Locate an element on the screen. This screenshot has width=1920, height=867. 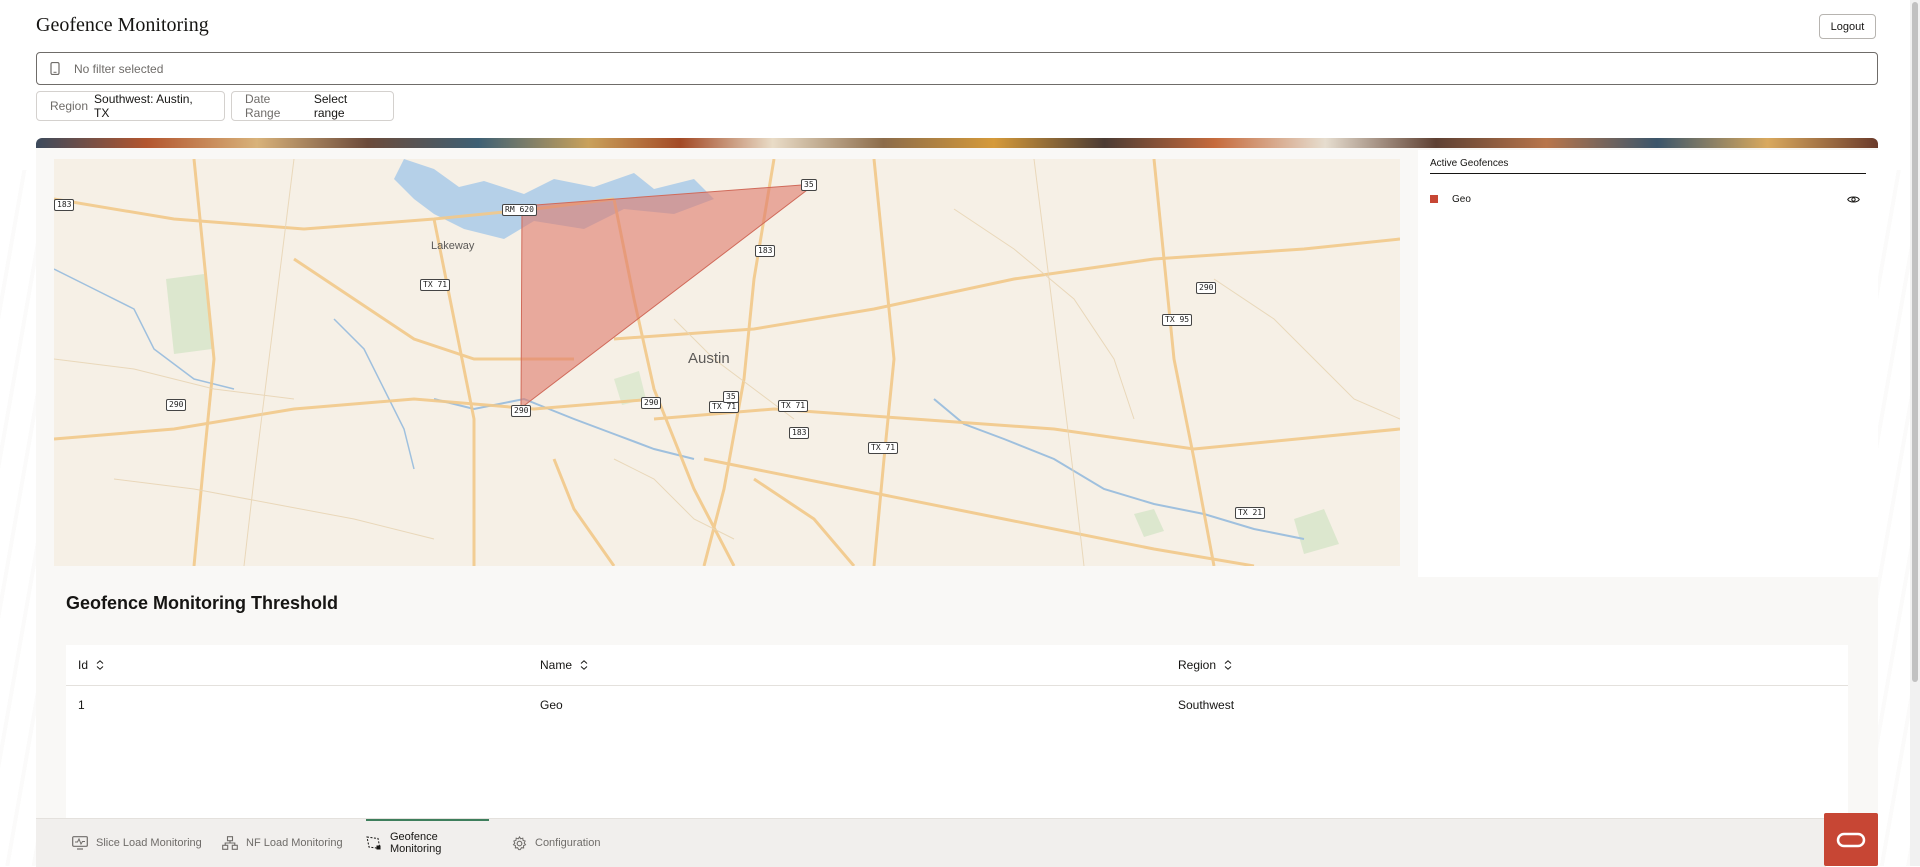
tab-label: Geofence Monitoring is located at coordinates (416, 843).